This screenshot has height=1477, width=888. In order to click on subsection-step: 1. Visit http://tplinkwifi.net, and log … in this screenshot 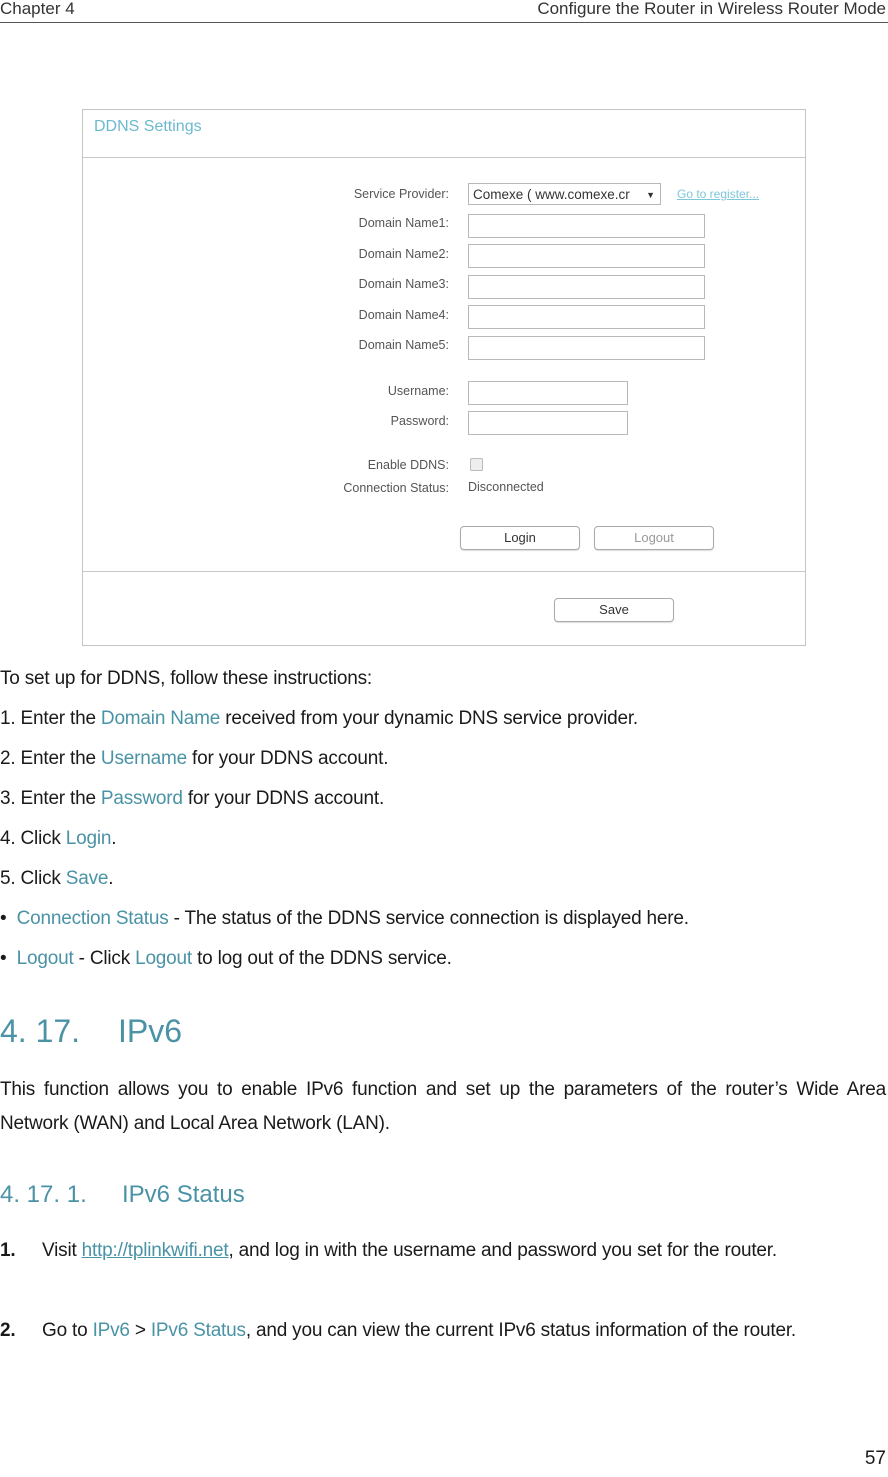, I will do `click(443, 1251)`.